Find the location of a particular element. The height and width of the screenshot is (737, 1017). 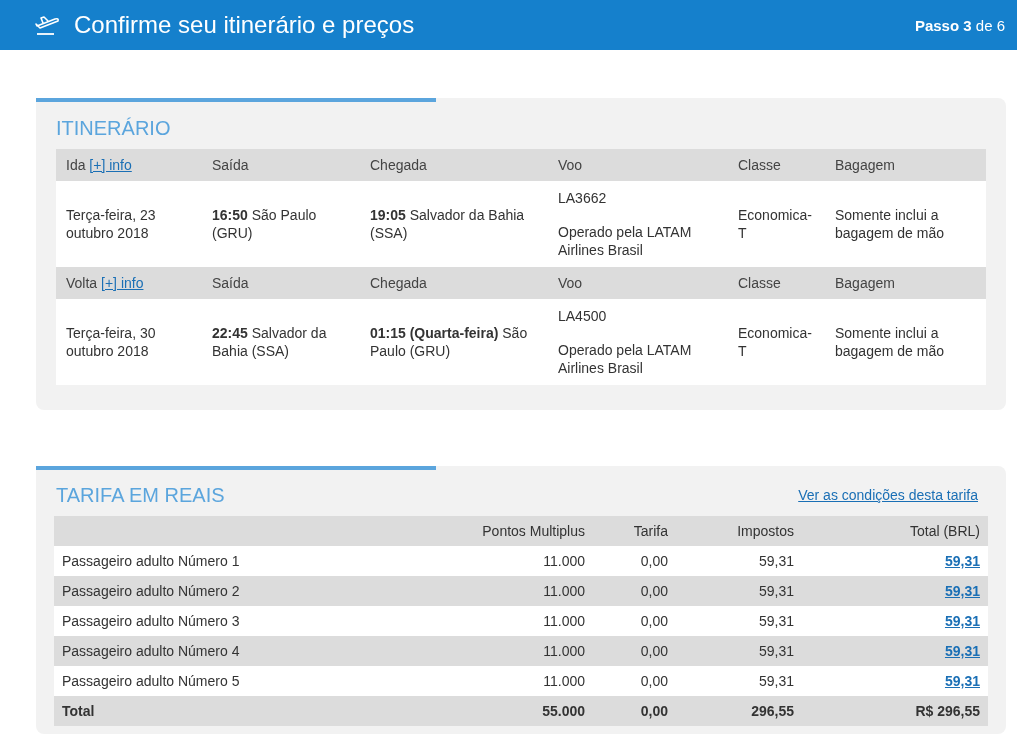

table-cell: Total is located at coordinates (238, 711).